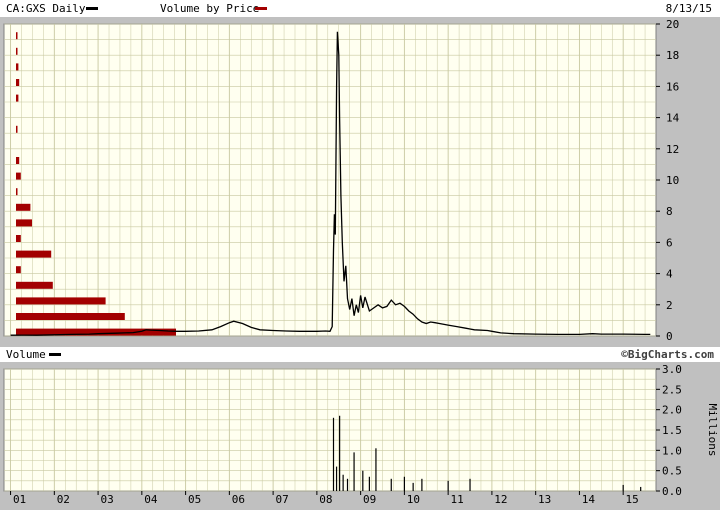 The width and height of the screenshot is (720, 510). Describe the element at coordinates (632, 499) in the screenshot. I see `x-axis-tick-label: 15` at that location.